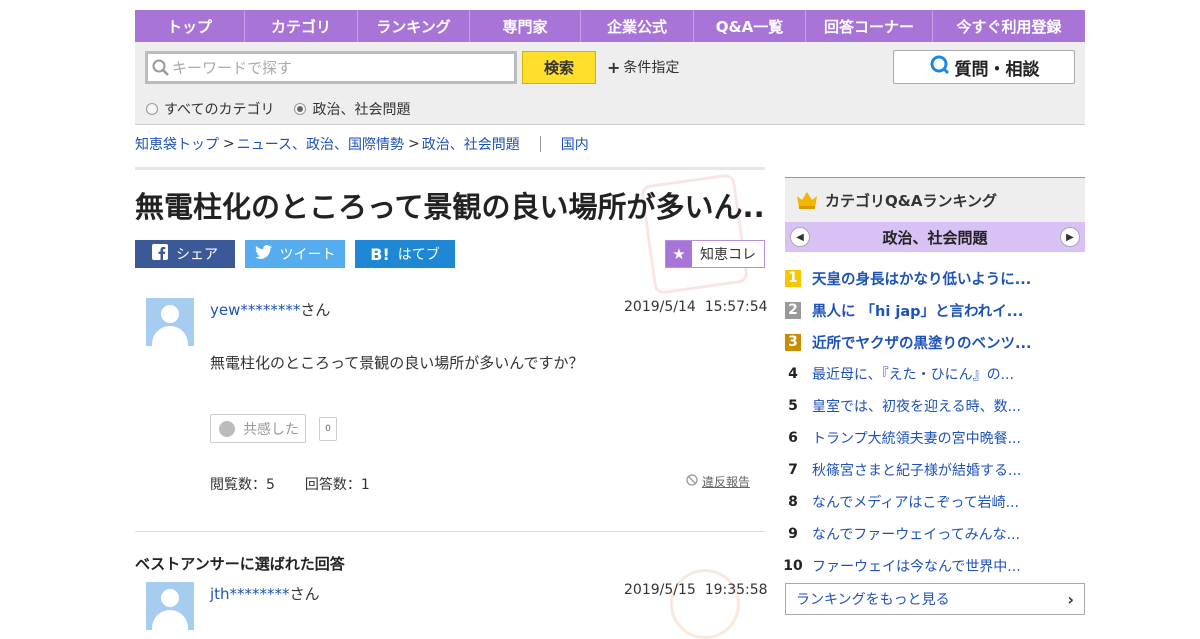  Describe the element at coordinates (911, 200) in the screenshot. I see `ranking-title: カテゴリQ&Aランキング` at that location.